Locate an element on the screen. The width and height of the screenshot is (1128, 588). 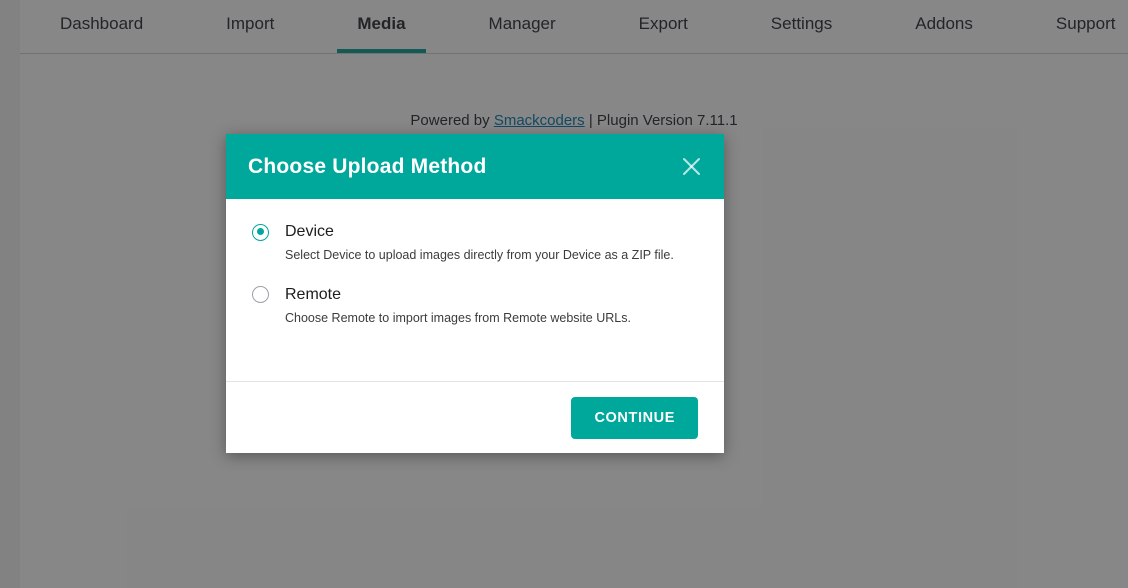
upload-option-remote-row: Remote is located at coordinates (475, 295).